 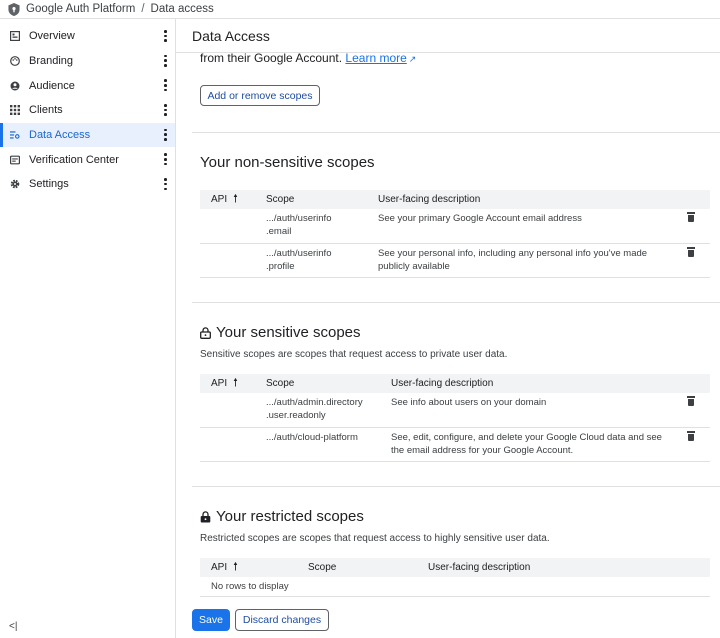 I want to click on breadcrumb: Google Auth Platform / Data access, so click(x=360, y=9).